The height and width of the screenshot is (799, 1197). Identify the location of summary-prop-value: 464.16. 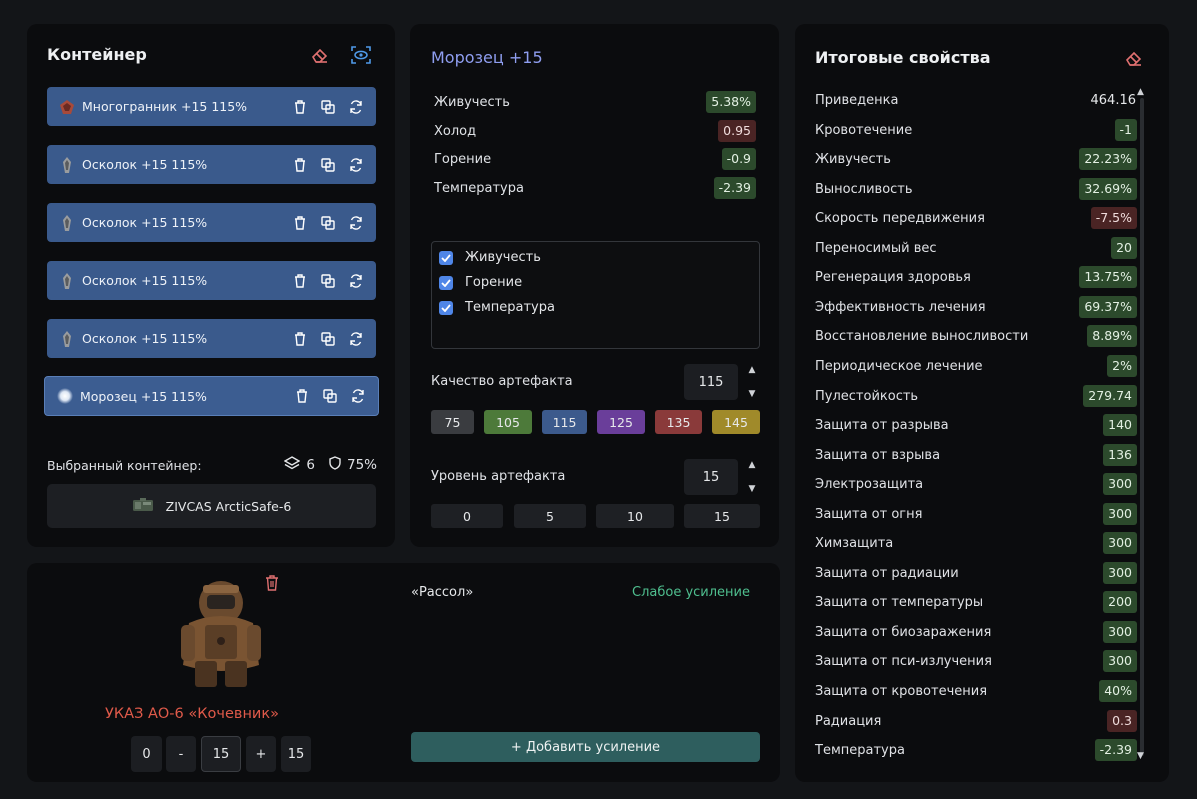
(1113, 100).